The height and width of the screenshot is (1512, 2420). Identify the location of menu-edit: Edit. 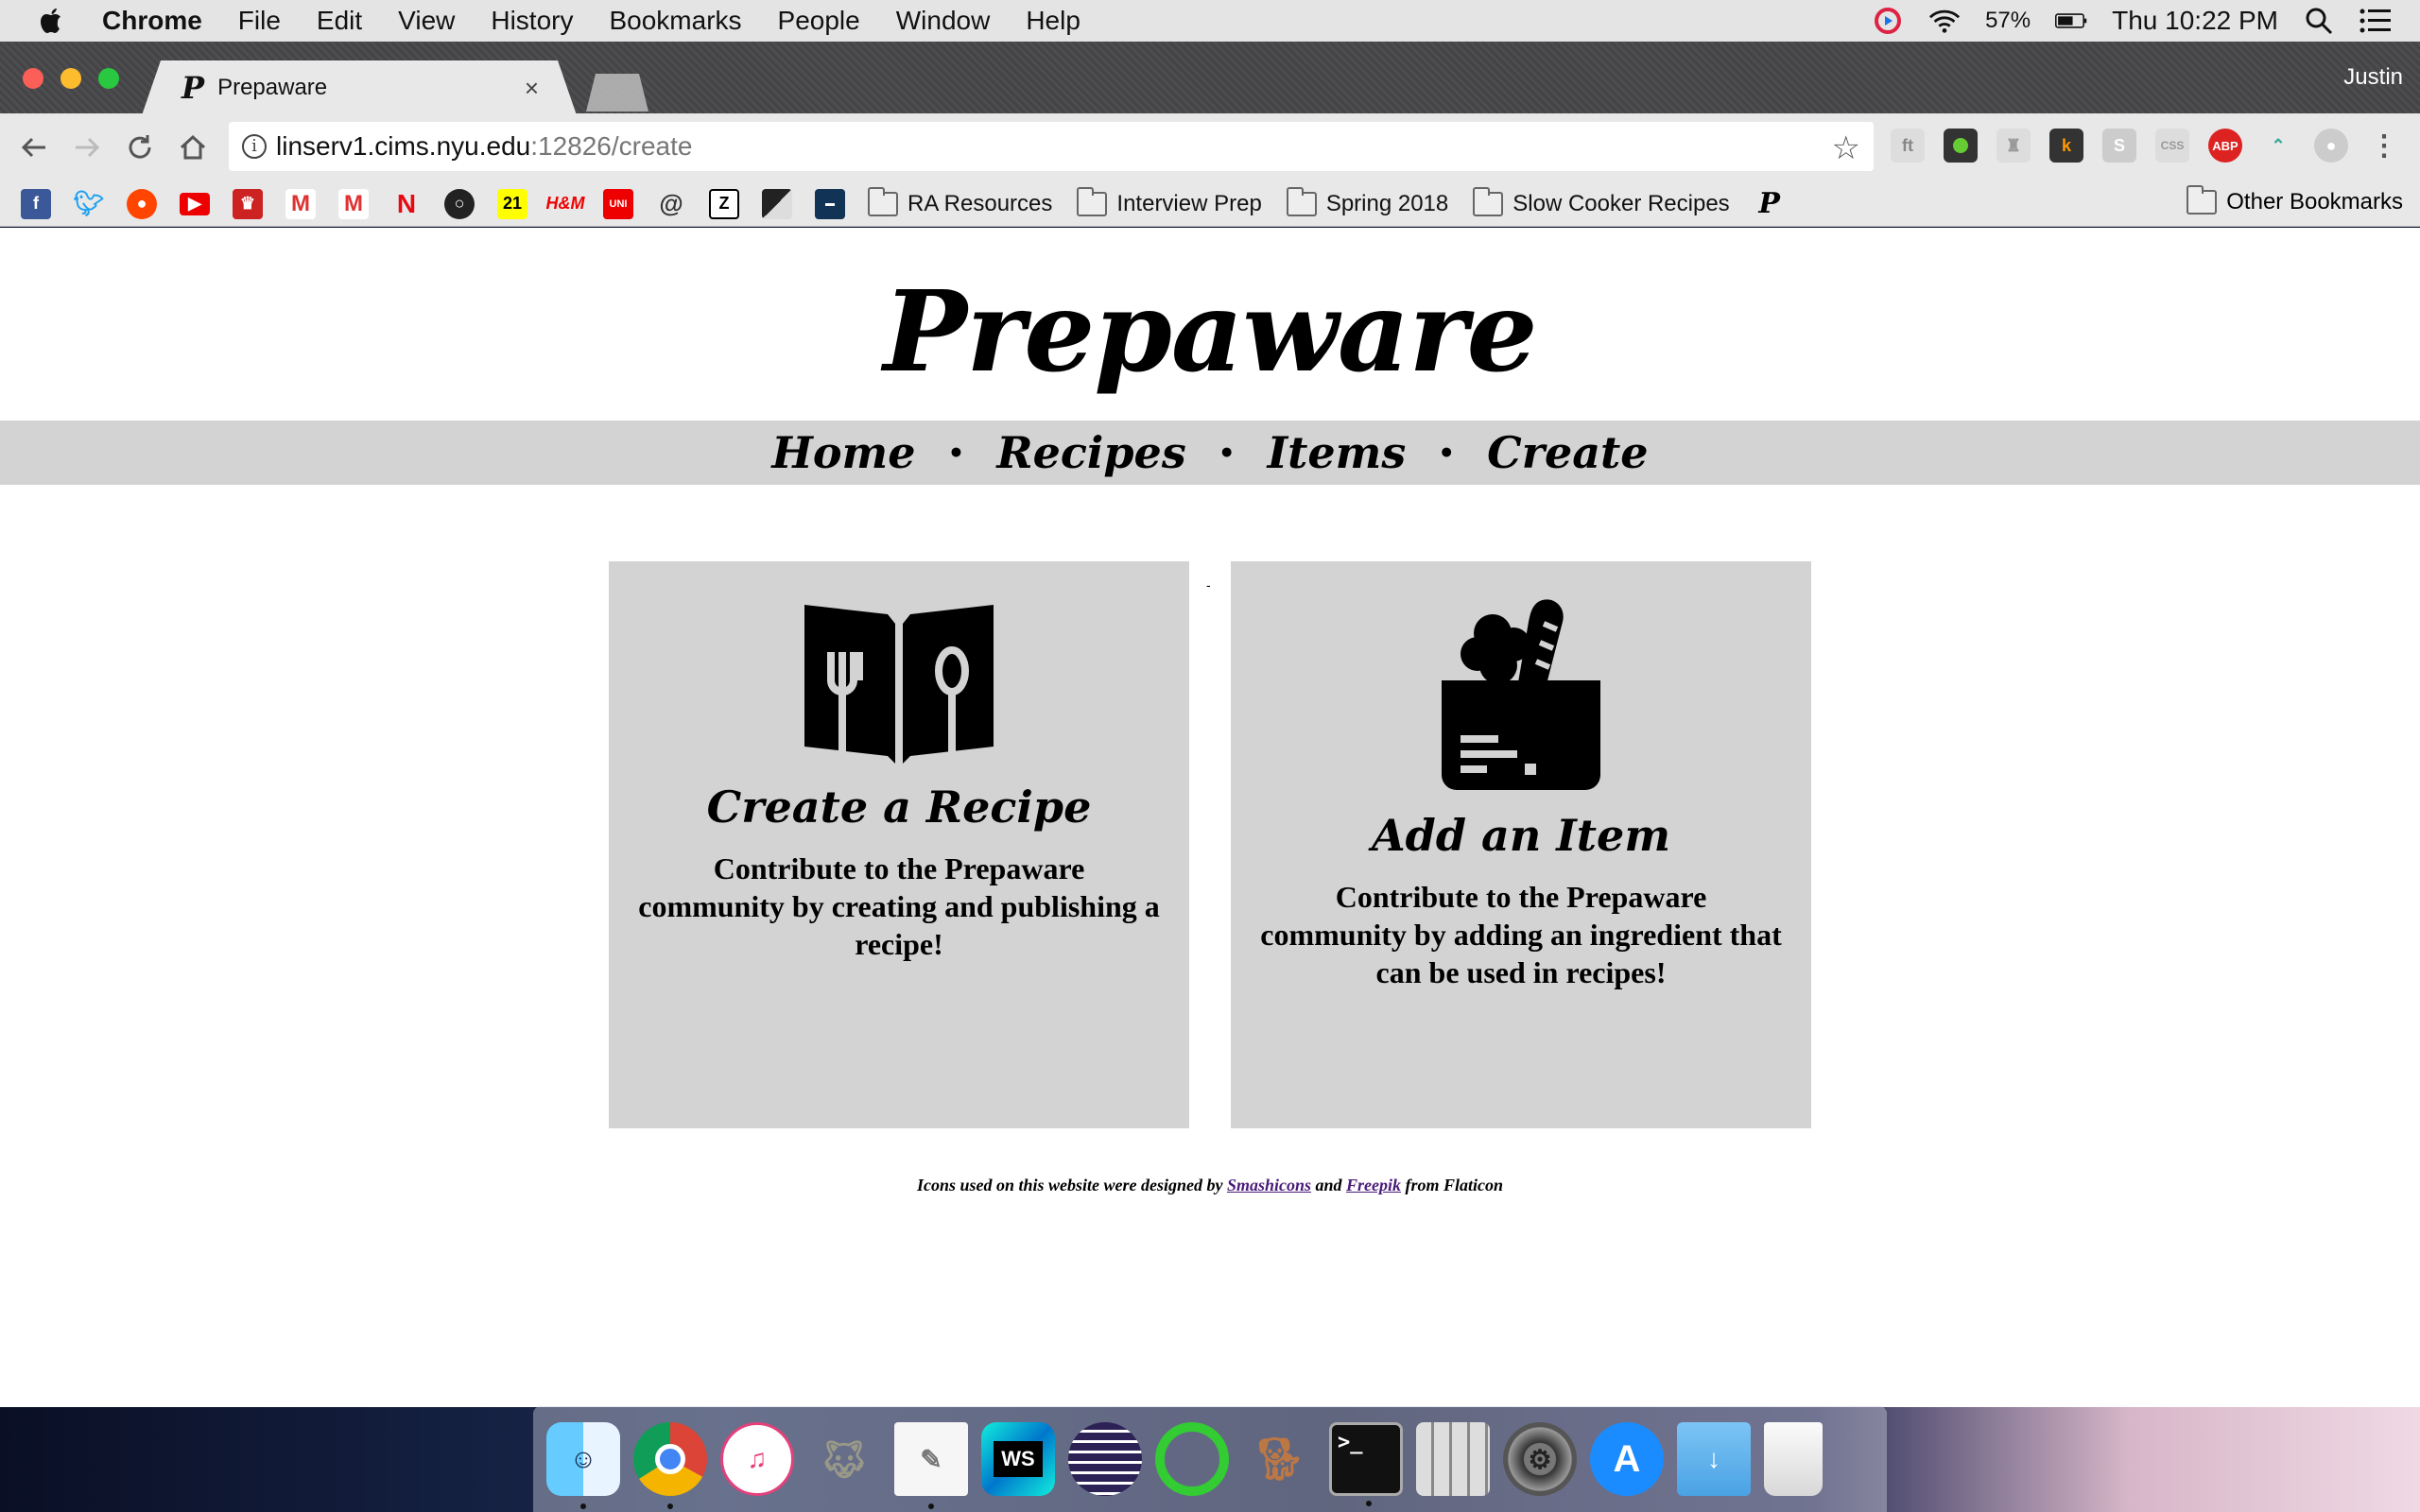
(339, 21).